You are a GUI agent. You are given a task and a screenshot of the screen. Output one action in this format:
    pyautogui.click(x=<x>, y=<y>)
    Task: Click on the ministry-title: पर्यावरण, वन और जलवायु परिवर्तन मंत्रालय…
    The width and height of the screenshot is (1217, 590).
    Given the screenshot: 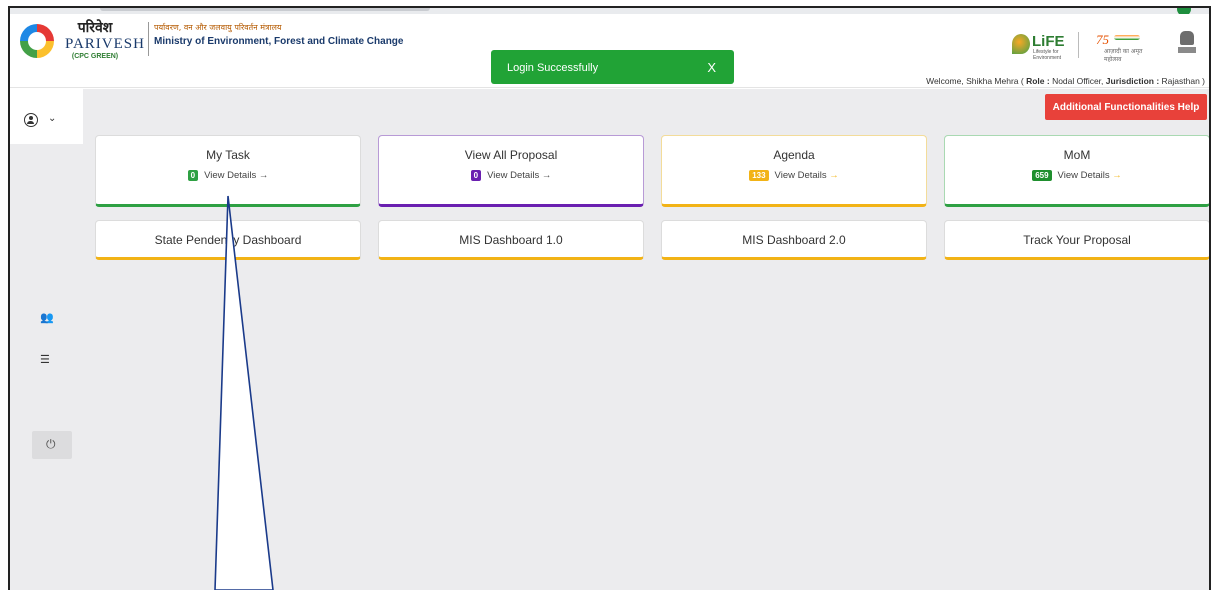 What is the action you would take?
    pyautogui.click(x=275, y=39)
    